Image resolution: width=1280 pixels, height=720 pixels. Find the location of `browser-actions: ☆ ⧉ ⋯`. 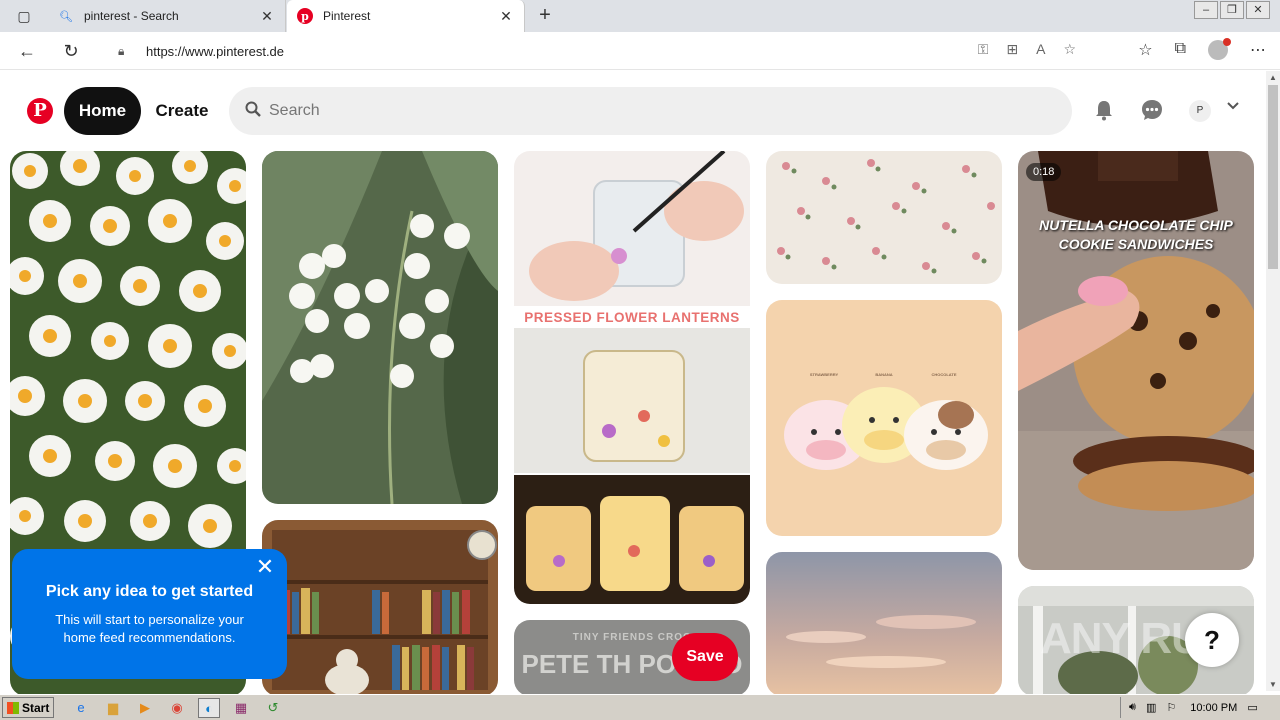

browser-actions: ☆ ⧉ ⋯ is located at coordinates (1202, 49).